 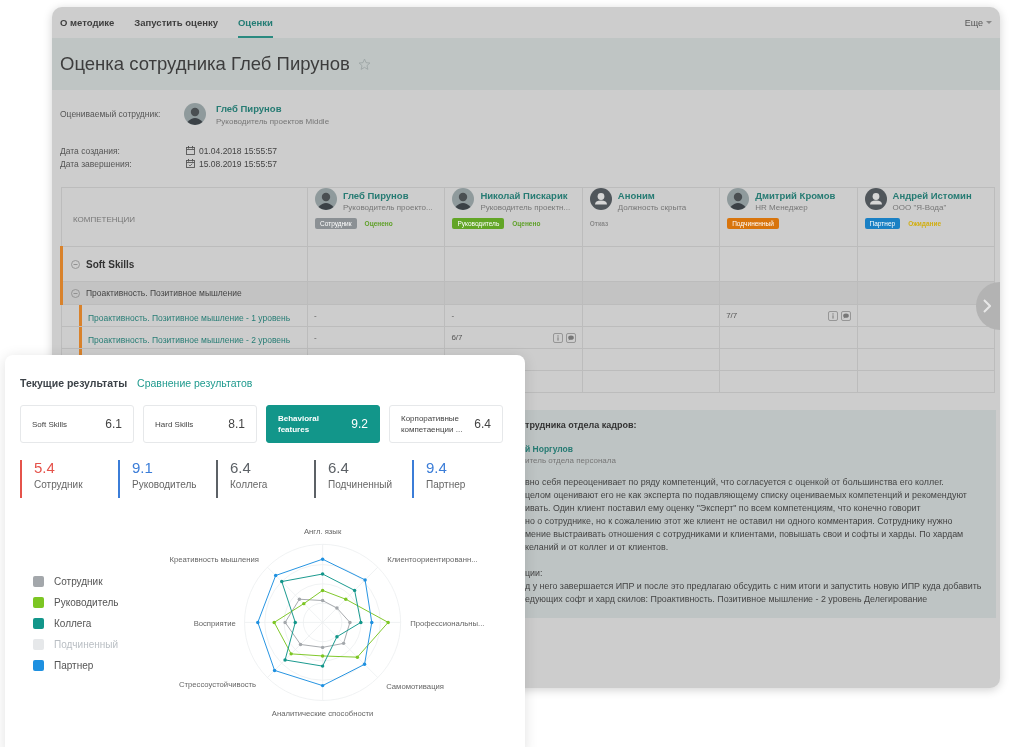 I want to click on participant-name: Дмитрий Кромов, so click(x=795, y=195).